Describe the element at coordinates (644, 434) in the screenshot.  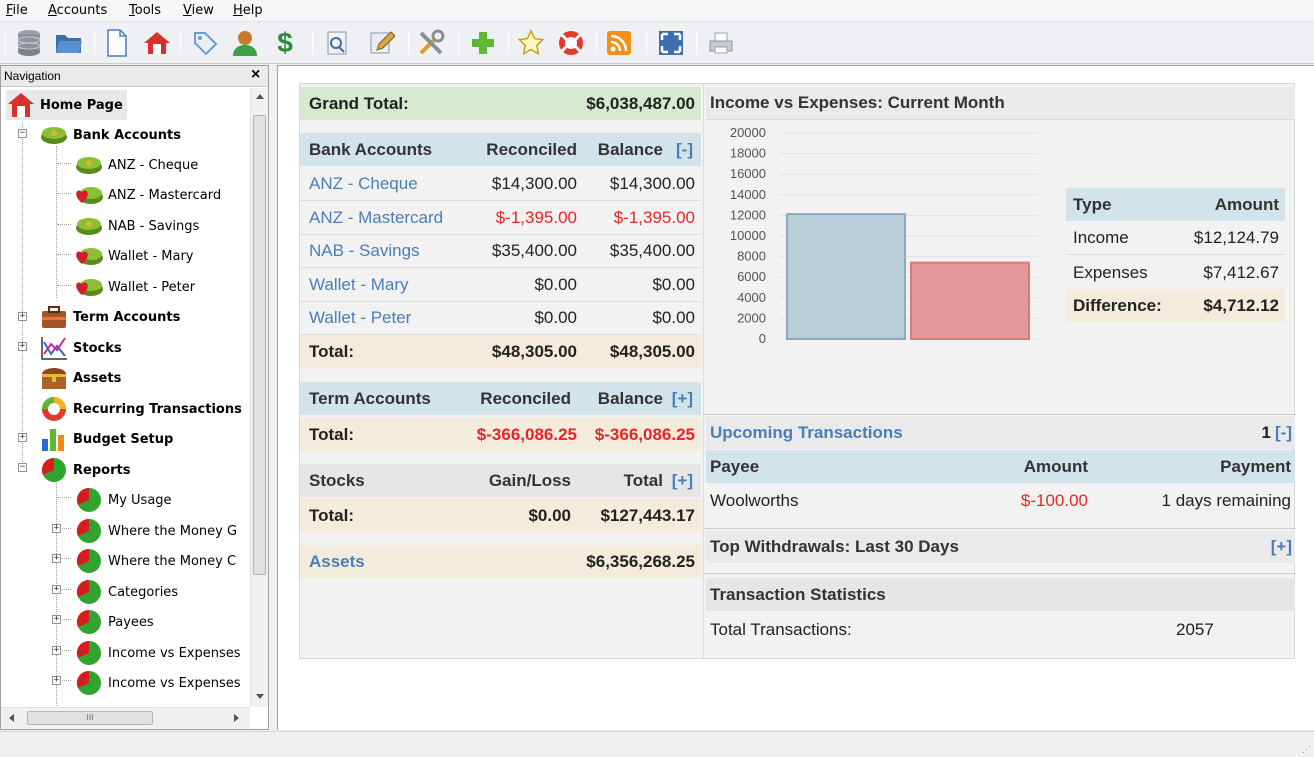
I see `total-balance: $-366,086.25` at that location.